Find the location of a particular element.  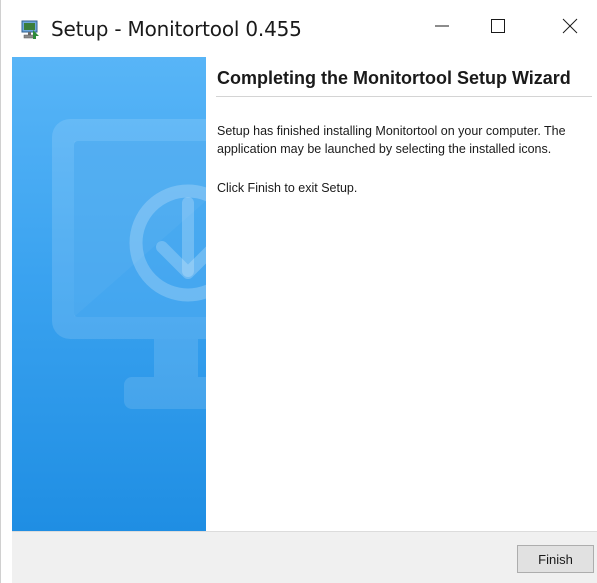

title-bar: Setup - Monitortool 0.455 is located at coordinates (299, 28).